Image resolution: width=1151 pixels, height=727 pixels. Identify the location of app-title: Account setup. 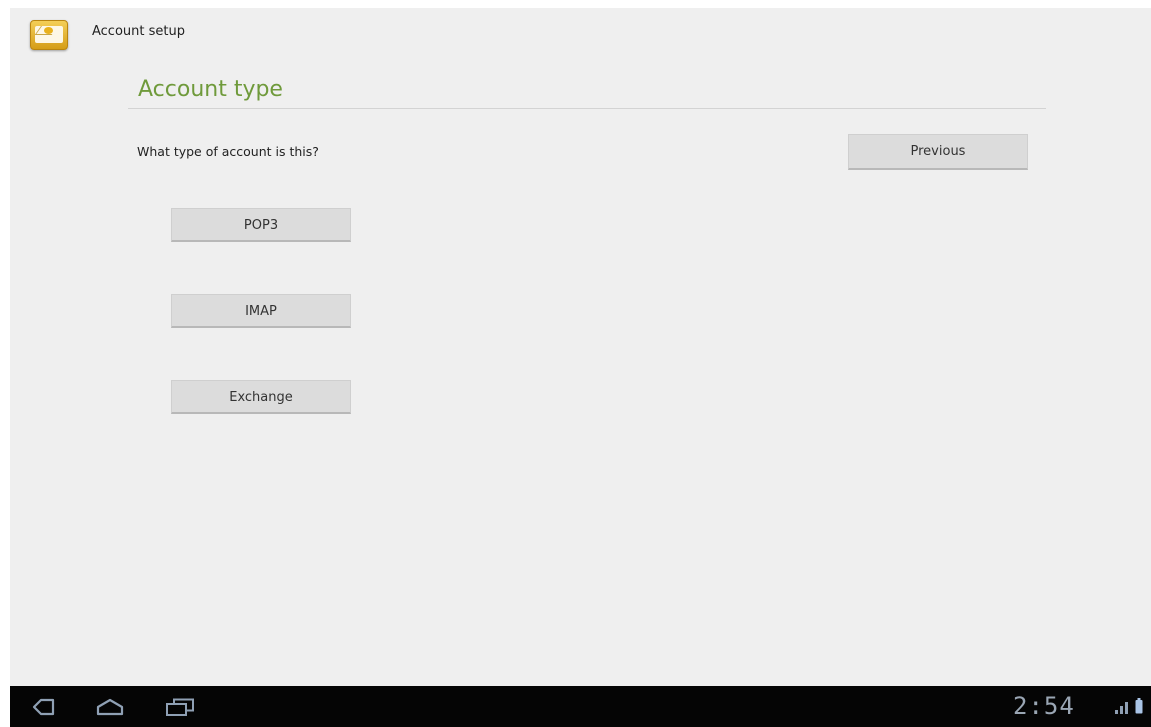
(138, 31).